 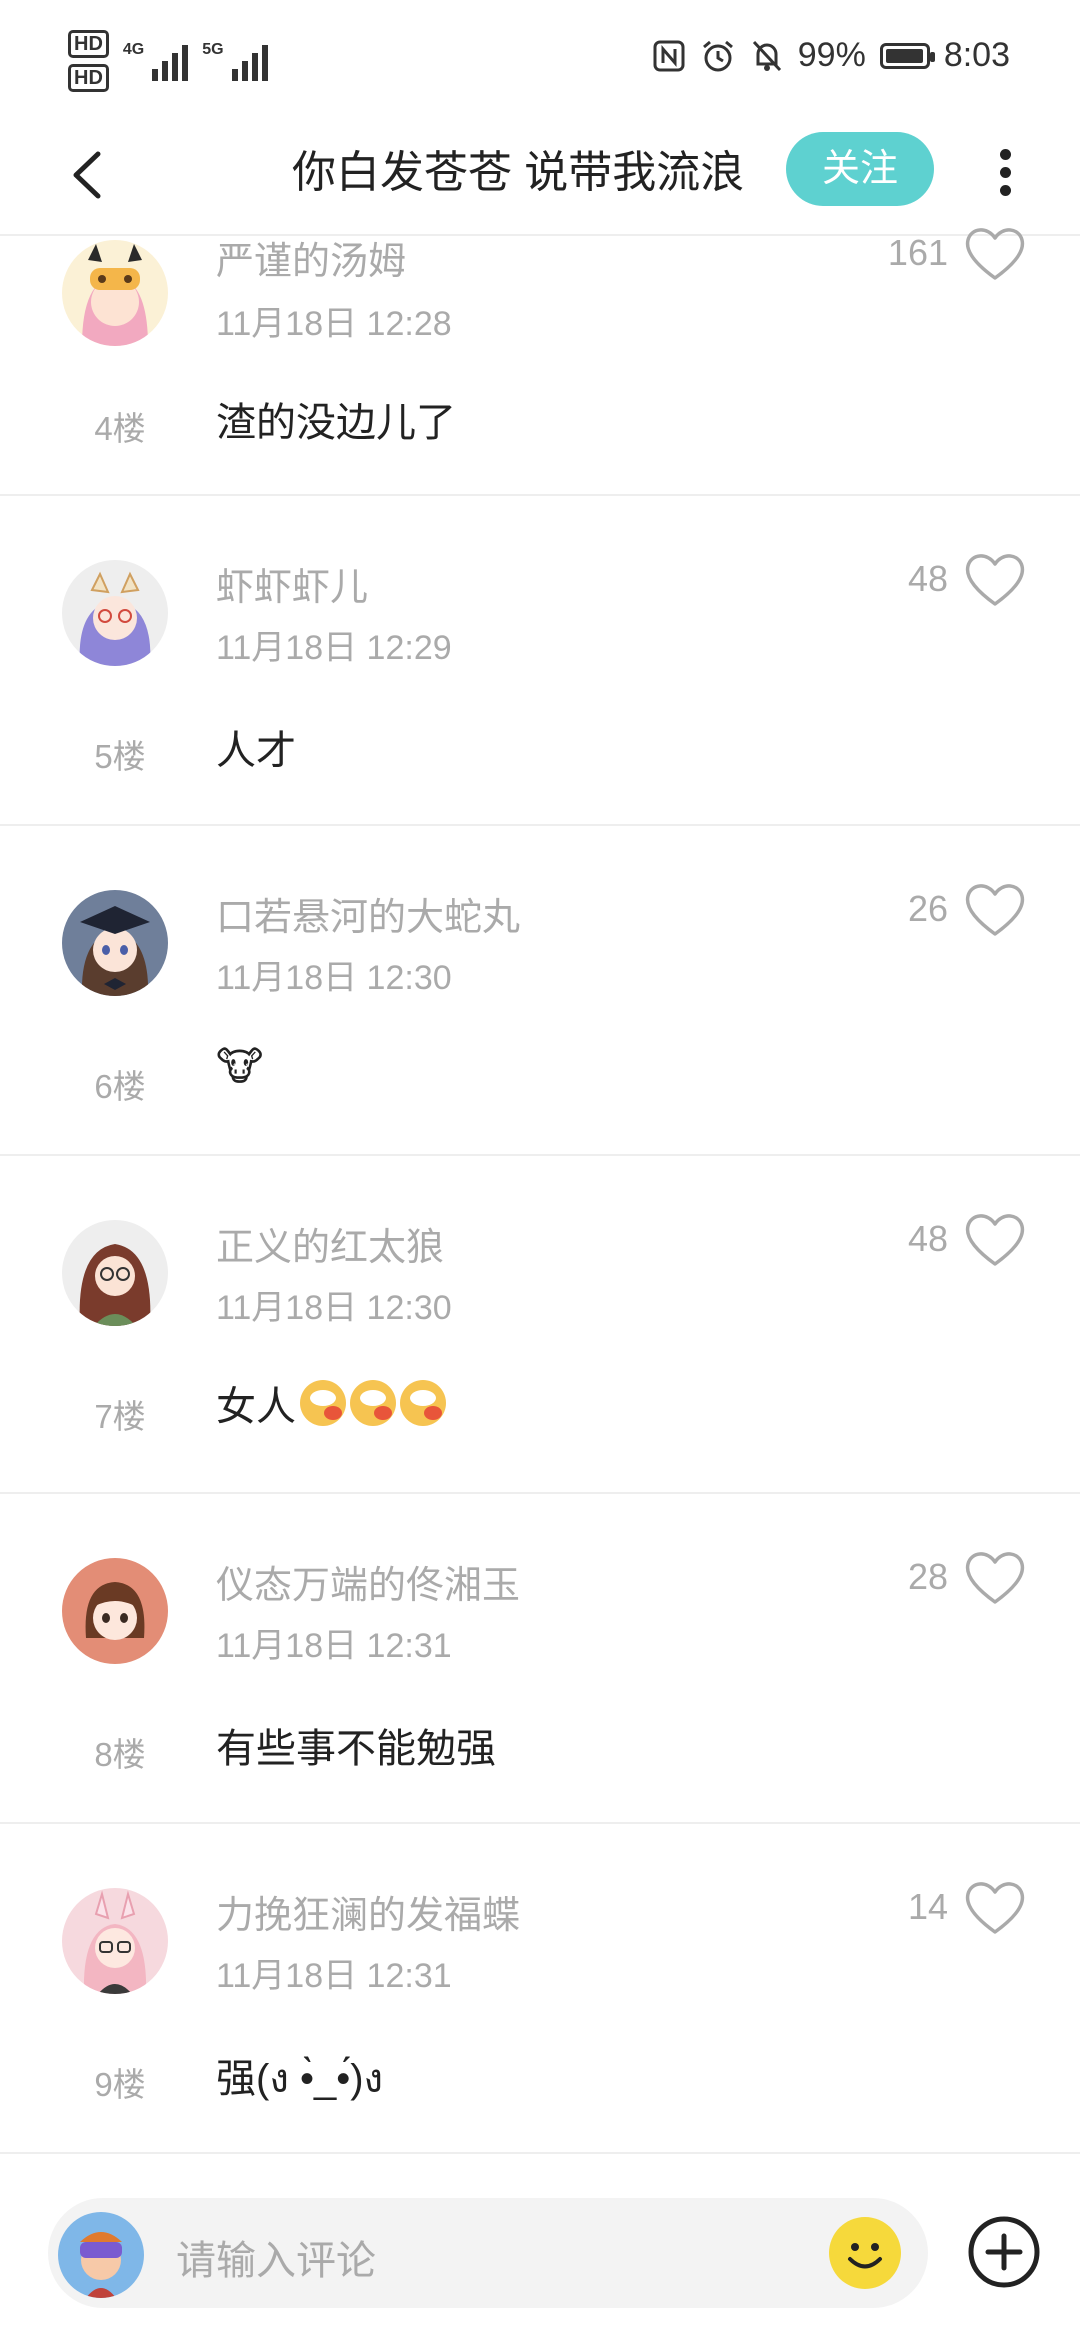 What do you see at coordinates (133, 49) in the screenshot?
I see `net1-label: 4G` at bounding box center [133, 49].